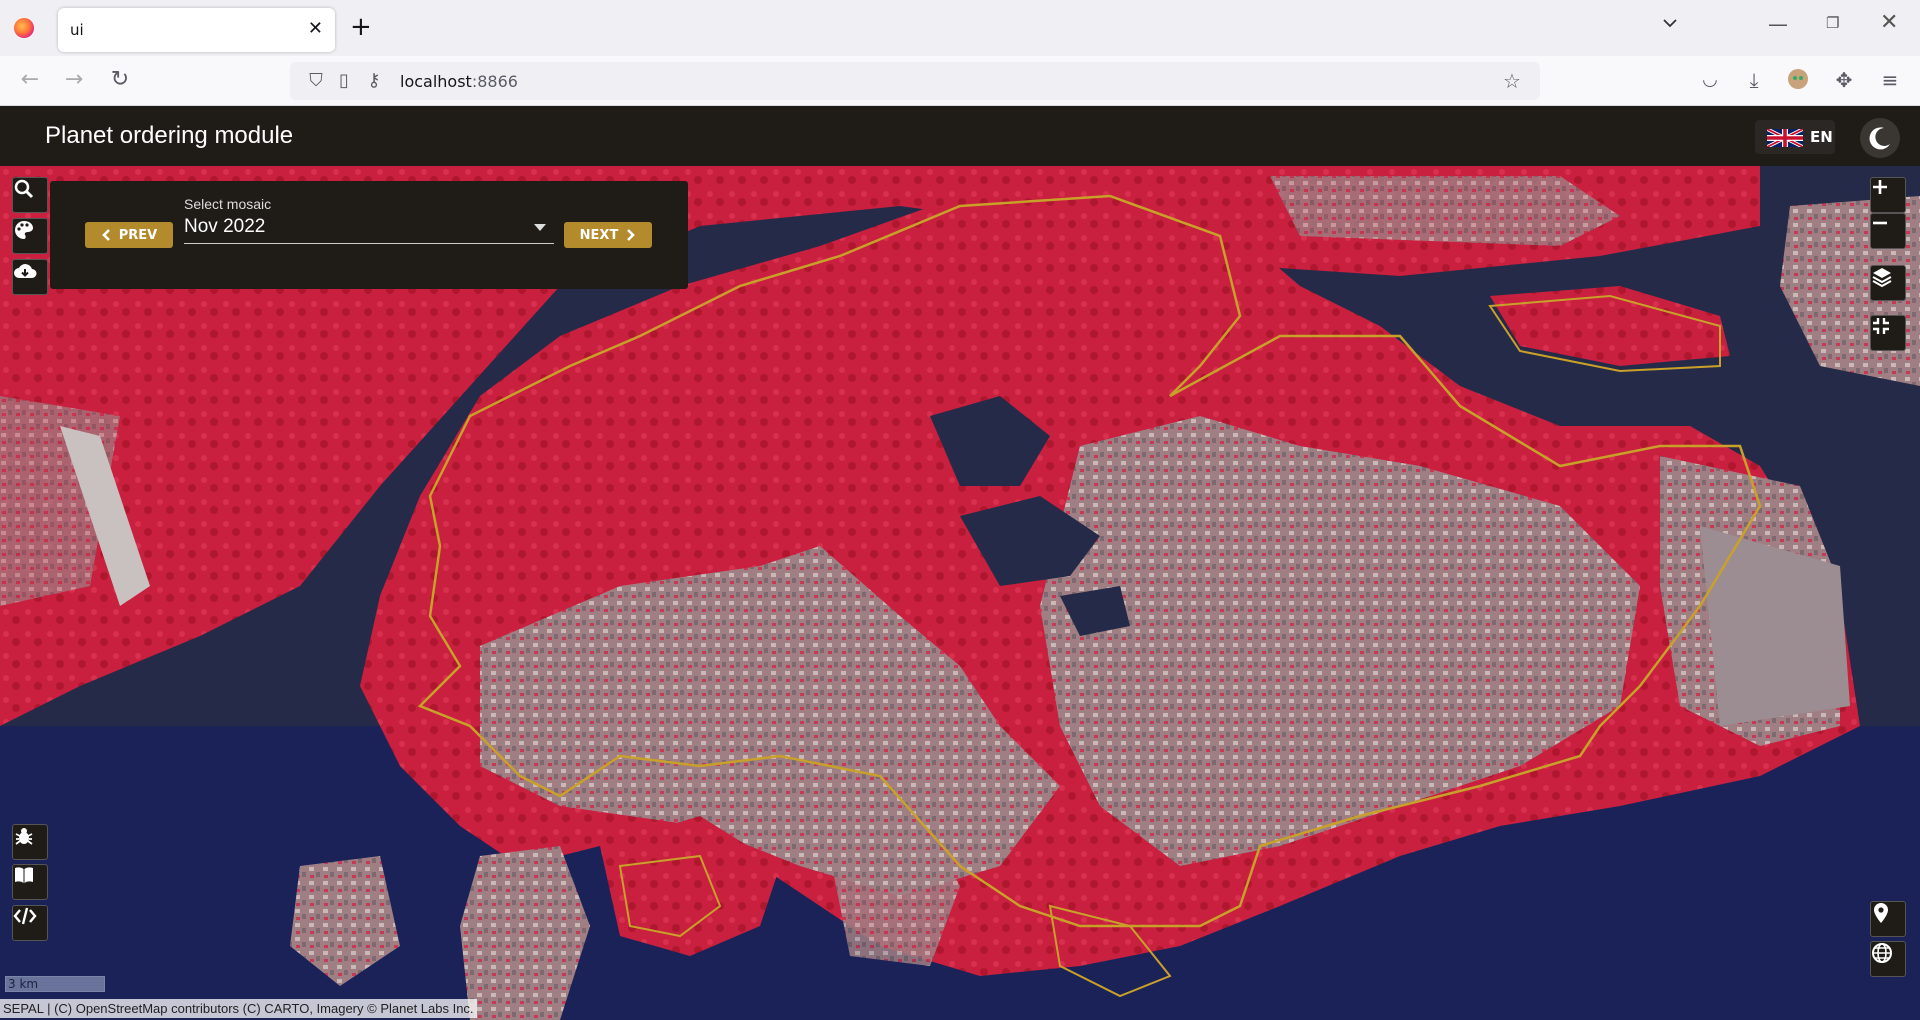 The width and height of the screenshot is (1920, 1020). Describe the element at coordinates (1882, 278) in the screenshot. I see `layers-icon` at that location.